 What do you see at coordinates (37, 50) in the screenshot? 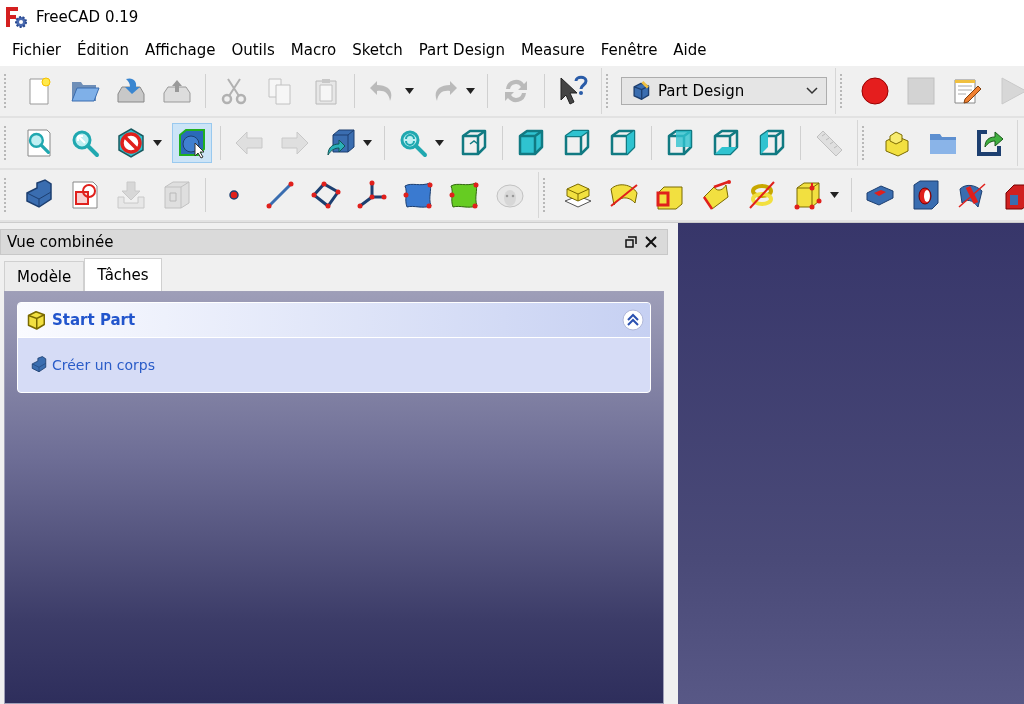
I see `menu-item: Fichier` at bounding box center [37, 50].